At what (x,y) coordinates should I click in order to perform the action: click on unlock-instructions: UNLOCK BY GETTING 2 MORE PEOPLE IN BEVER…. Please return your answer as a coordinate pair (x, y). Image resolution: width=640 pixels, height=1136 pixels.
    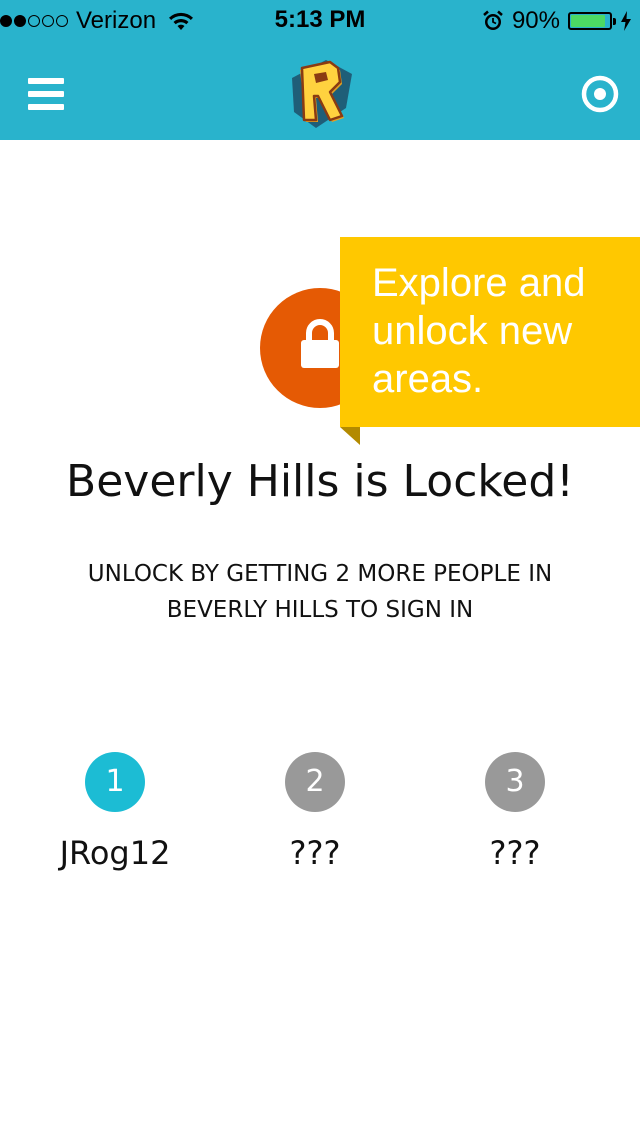
    Looking at the image, I should click on (320, 592).